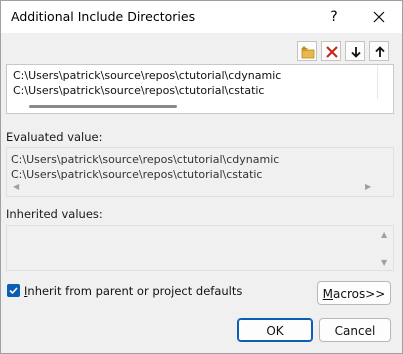 This screenshot has height=354, width=403. I want to click on window-title: Additional Include Directories, so click(103, 16).